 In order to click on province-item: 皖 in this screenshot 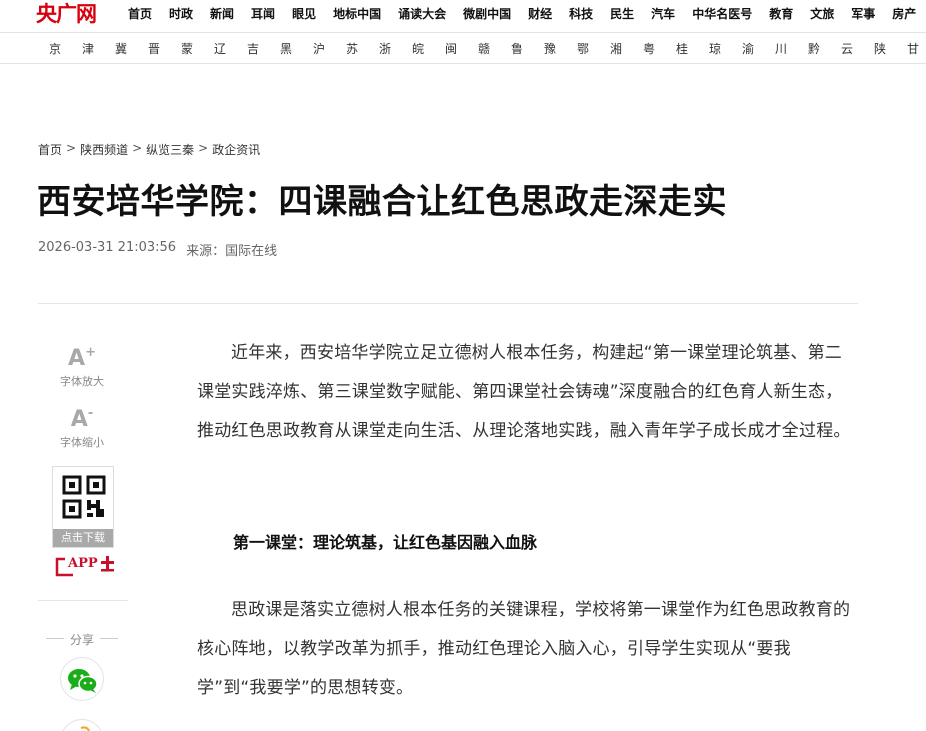, I will do `click(428, 48)`.